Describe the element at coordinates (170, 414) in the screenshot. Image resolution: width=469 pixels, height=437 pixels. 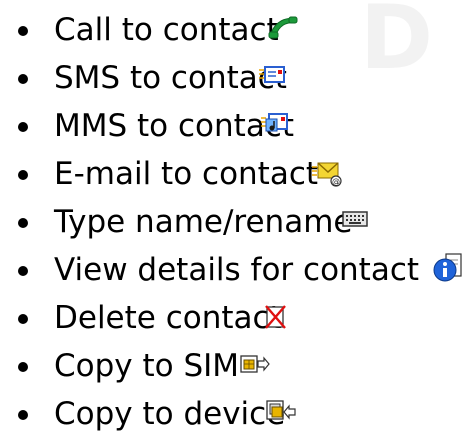
I see `item-label-copy-device: Copy to device` at that location.